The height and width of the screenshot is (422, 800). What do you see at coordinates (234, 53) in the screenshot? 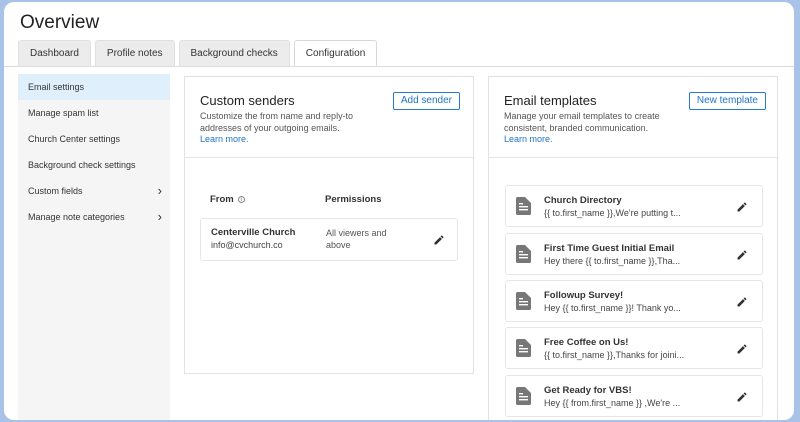
I see `tab-background-checks: Background checks` at bounding box center [234, 53].